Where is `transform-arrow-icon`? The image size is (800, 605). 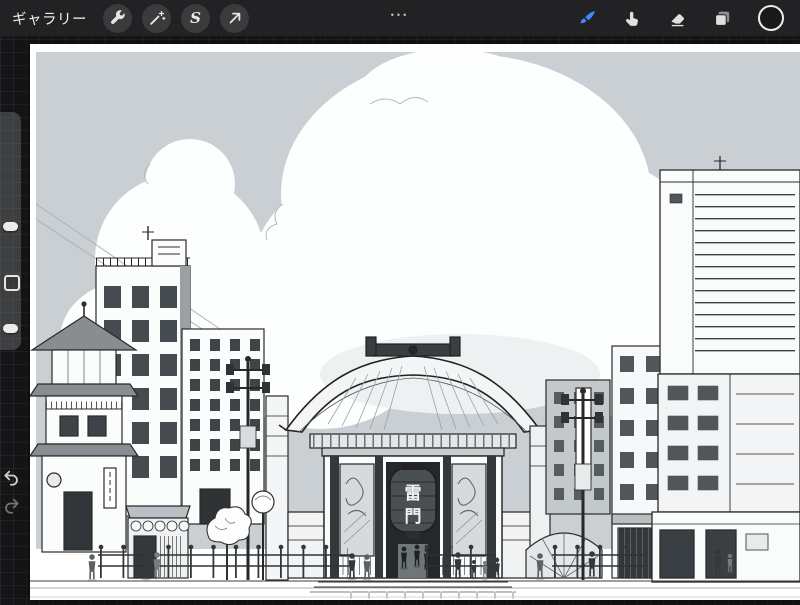
transform-arrow-icon is located at coordinates (234, 18).